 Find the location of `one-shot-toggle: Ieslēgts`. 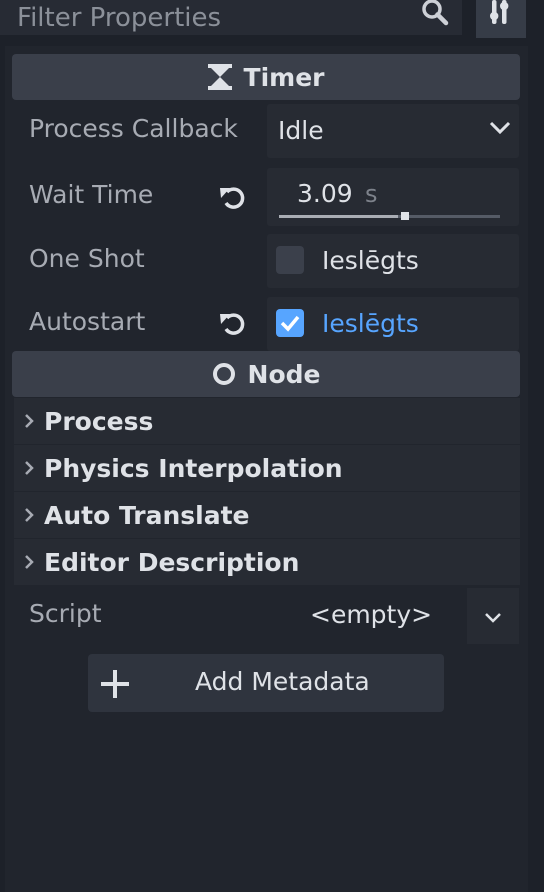

one-shot-toggle: Ieslēgts is located at coordinates (393, 261).